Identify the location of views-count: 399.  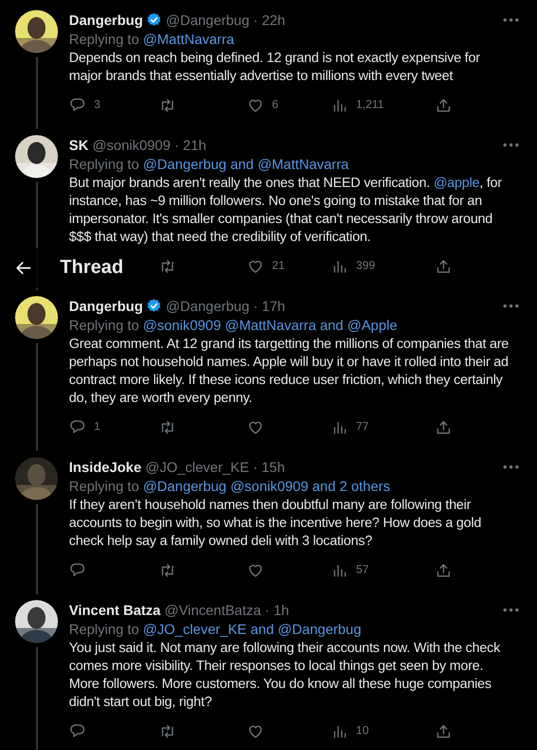
(366, 266).